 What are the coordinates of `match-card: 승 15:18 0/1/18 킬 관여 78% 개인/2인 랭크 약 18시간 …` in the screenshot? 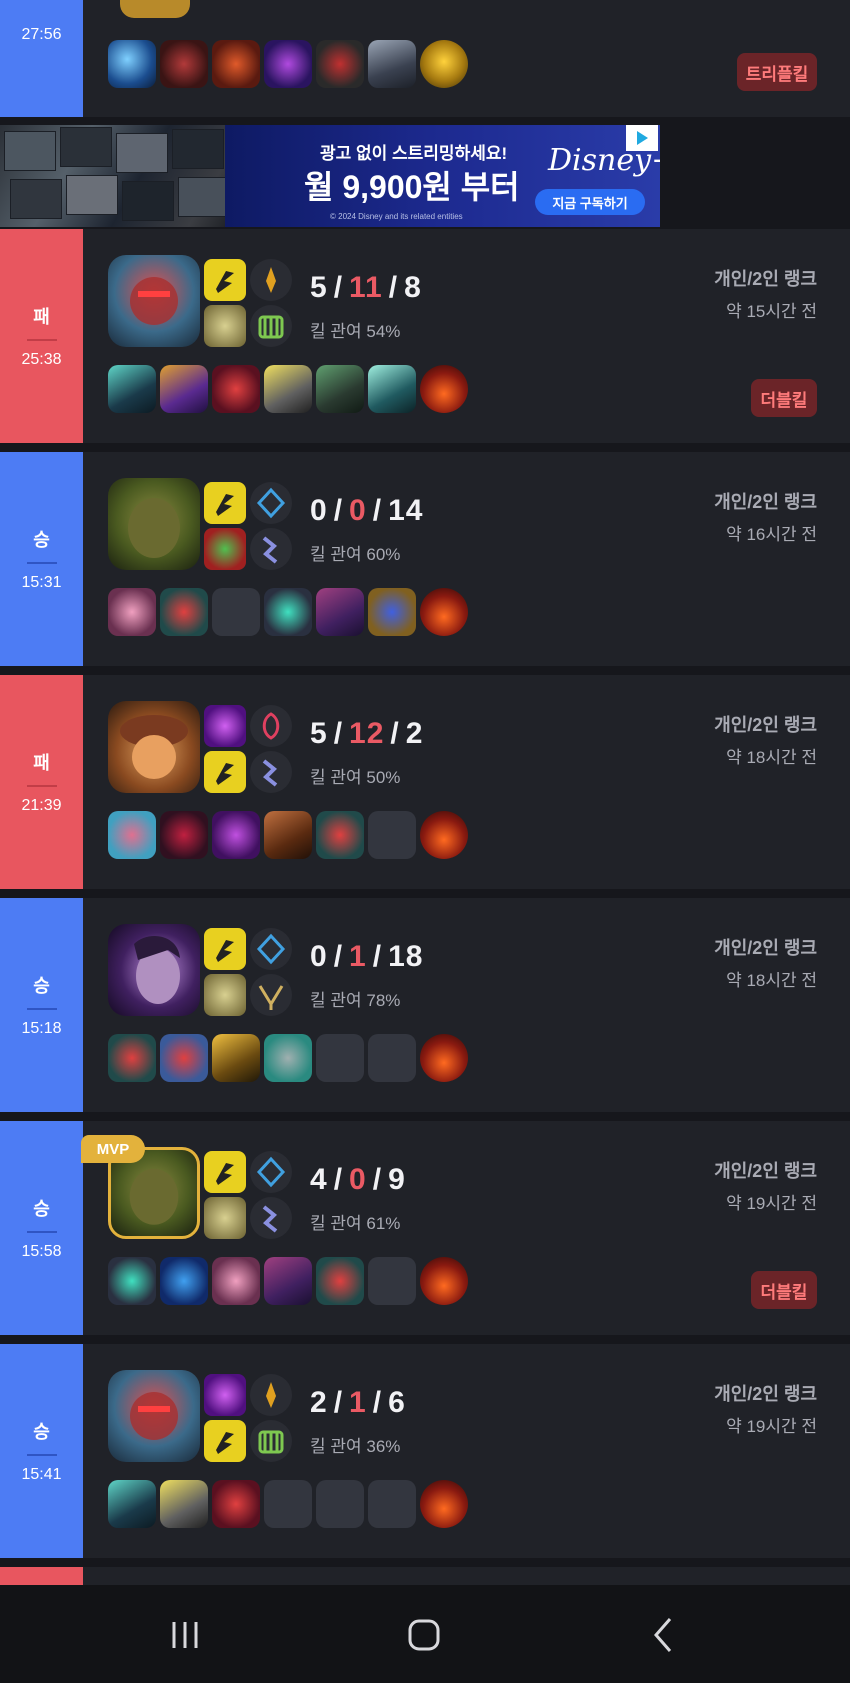 It's located at (425, 1005).